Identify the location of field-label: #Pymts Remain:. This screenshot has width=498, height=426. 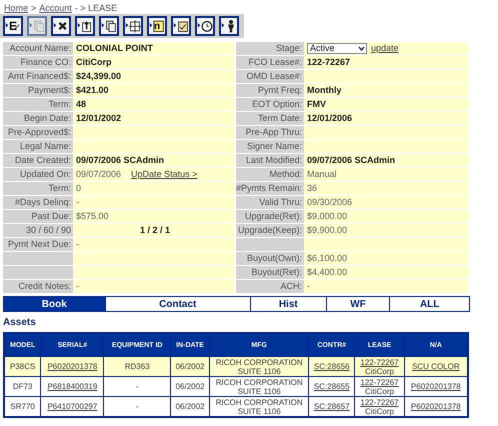
(270, 188).